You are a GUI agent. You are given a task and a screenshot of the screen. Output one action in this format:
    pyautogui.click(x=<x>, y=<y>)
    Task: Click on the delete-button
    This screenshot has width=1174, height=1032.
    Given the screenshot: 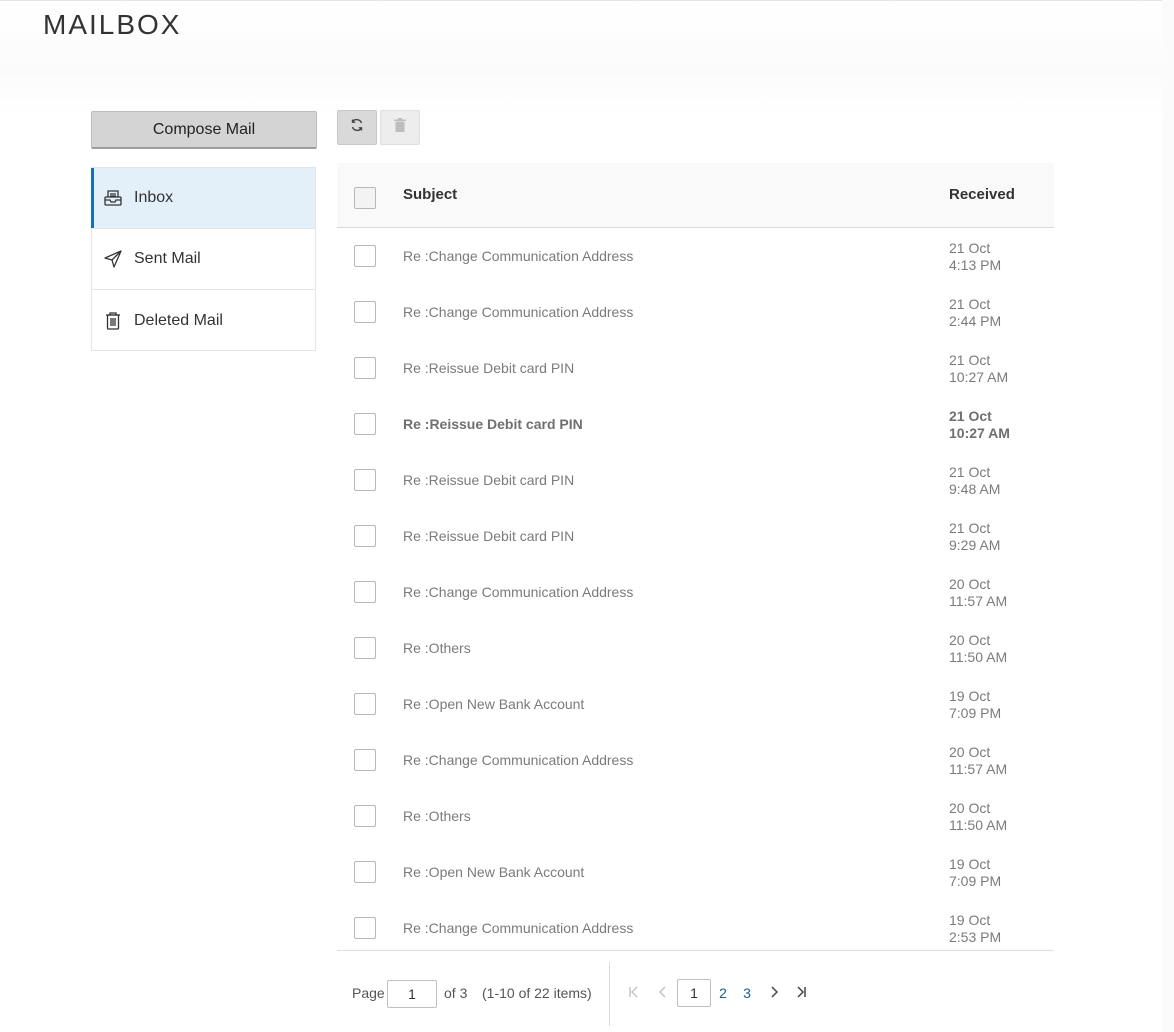 What is the action you would take?
    pyautogui.click(x=400, y=127)
    